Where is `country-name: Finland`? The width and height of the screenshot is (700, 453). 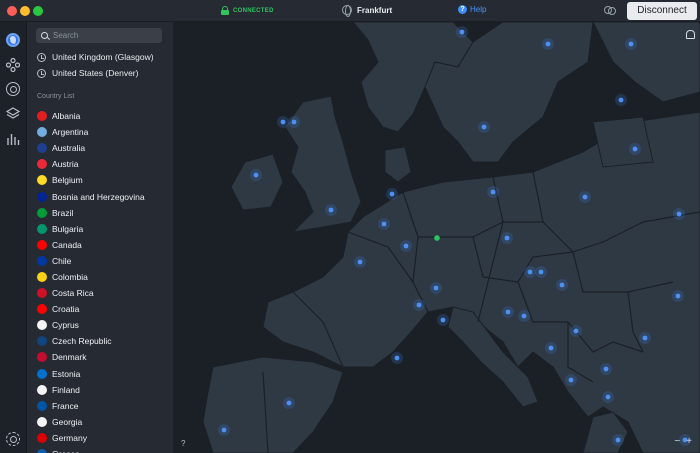
country-name: Finland is located at coordinates (66, 389).